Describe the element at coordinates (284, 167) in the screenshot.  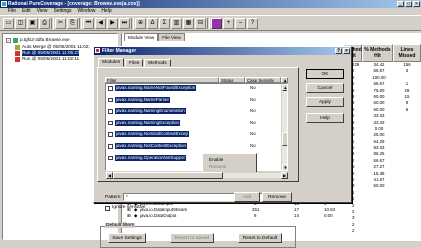
I see `scroll-down-icon: ▼` at that location.